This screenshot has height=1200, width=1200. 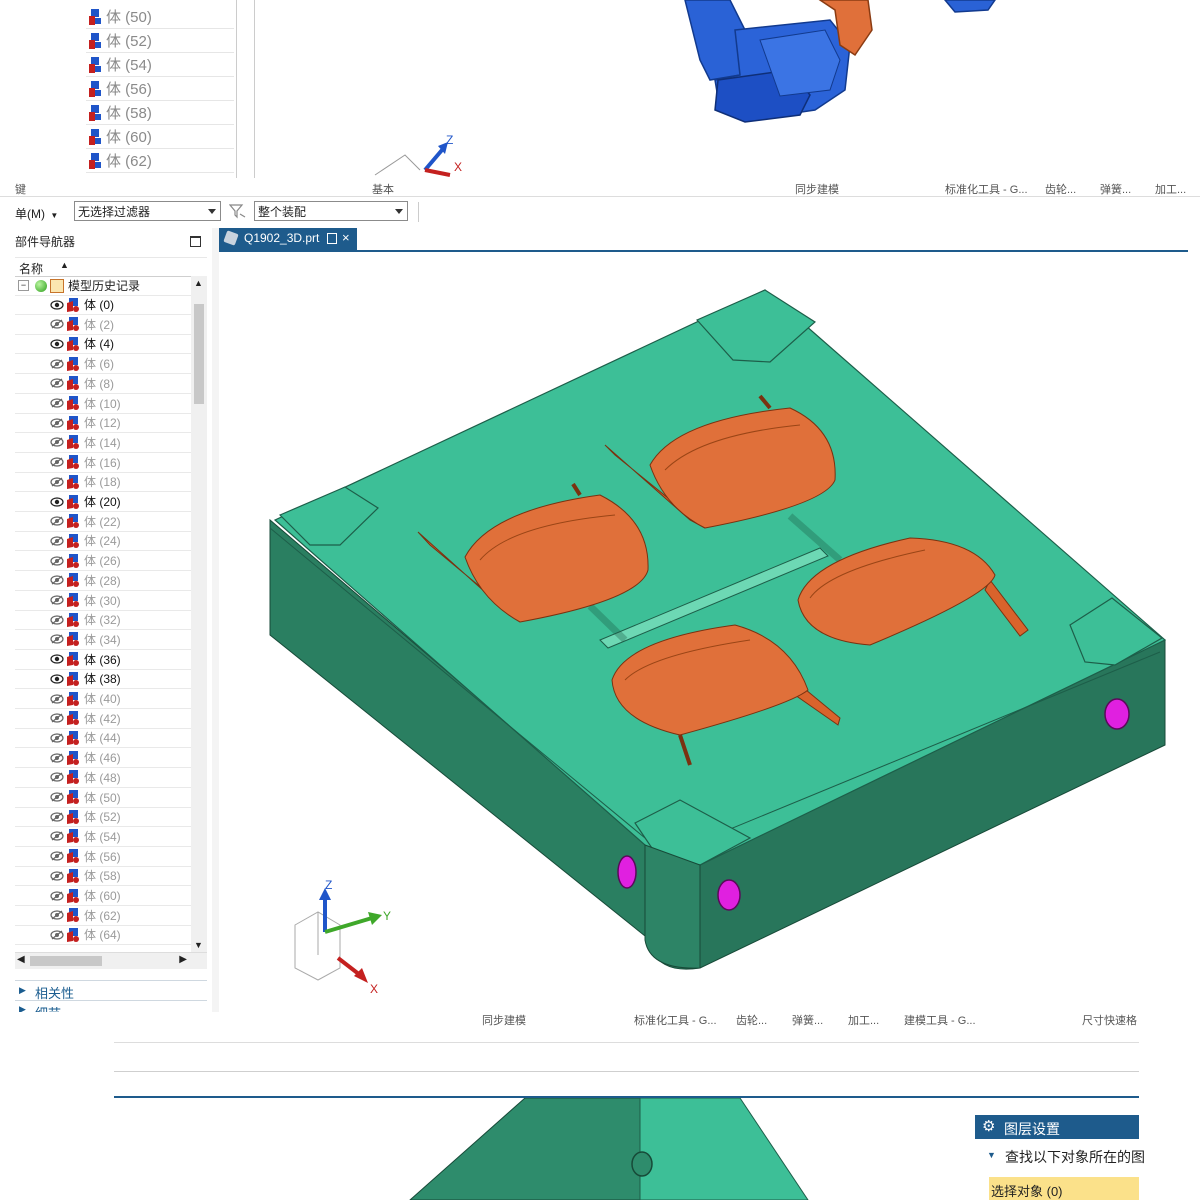 I want to click on tree-item-body: 体 (18), so click(x=103, y=482).